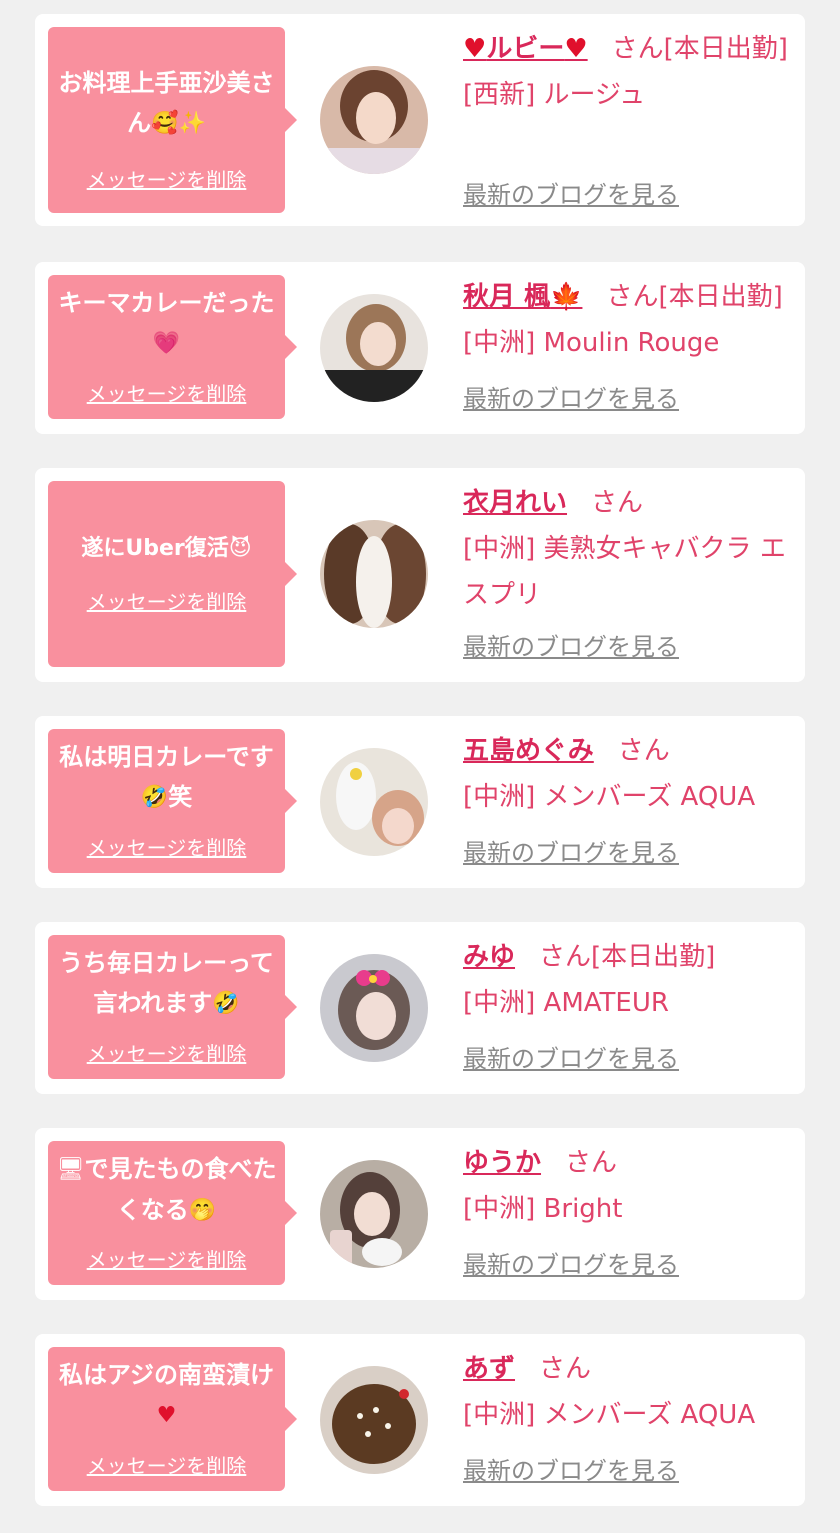 The image size is (840, 1533). I want to click on cast-shop: [西新] ルージュ, so click(554, 95).